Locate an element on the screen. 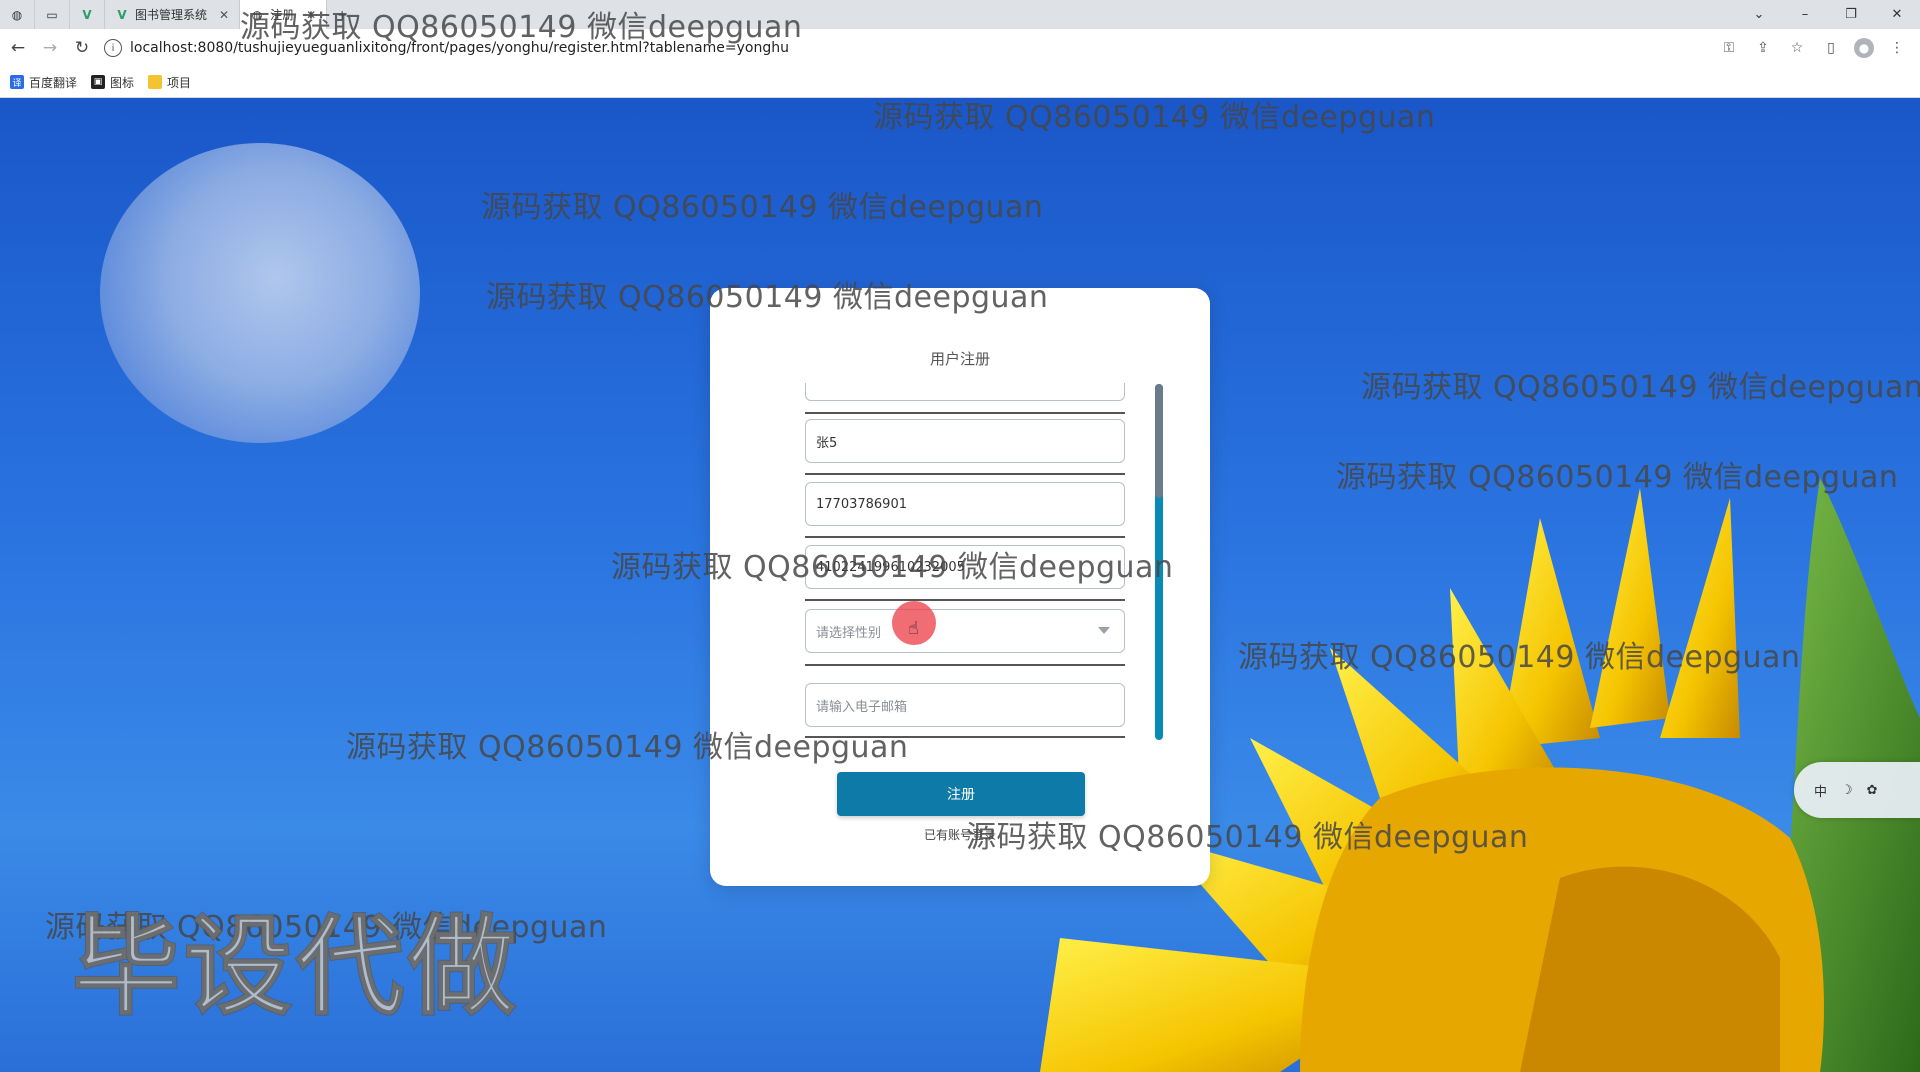 This screenshot has width=1920, height=1072. gender-select-placeholder: 请选择性别 is located at coordinates (849, 633).